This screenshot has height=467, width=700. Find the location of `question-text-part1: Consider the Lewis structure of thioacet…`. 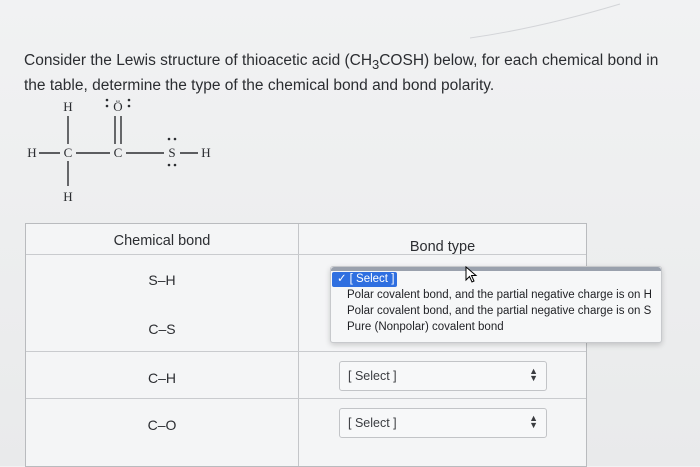

question-text-part1: Consider the Lewis structure of thioacet… is located at coordinates (198, 60).